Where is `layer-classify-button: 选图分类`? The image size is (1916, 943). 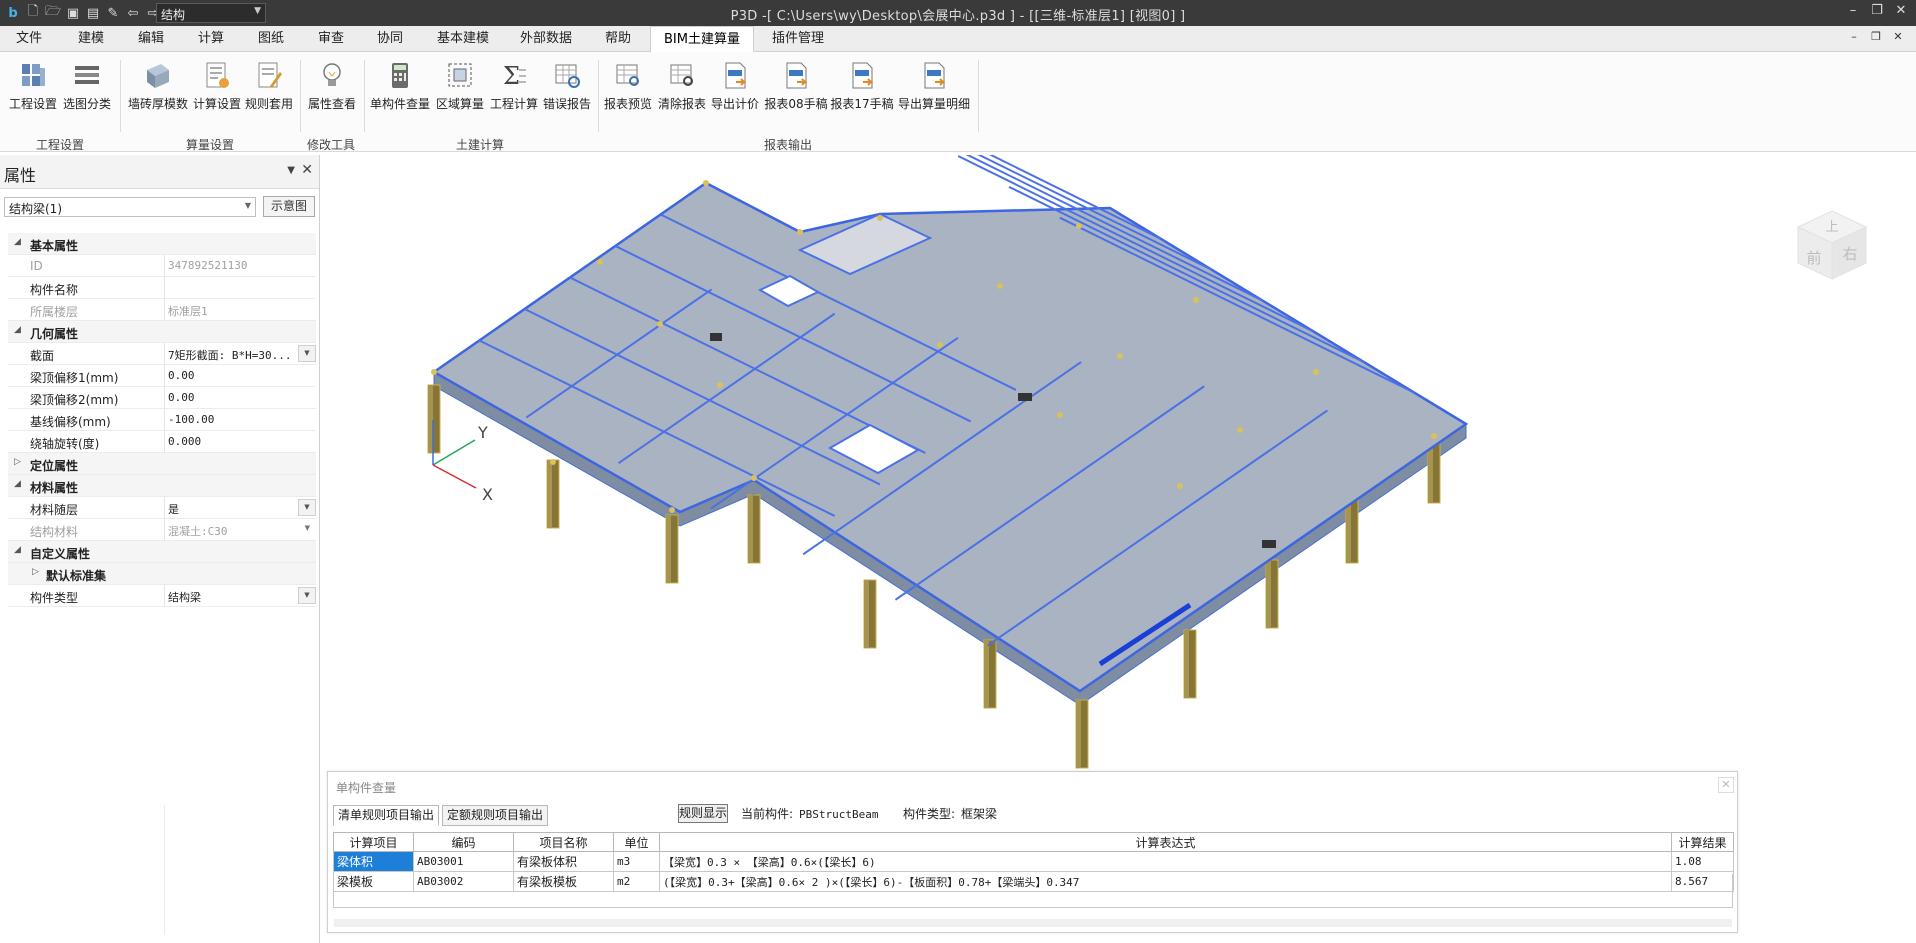 layer-classify-button: 选图分类 is located at coordinates (87, 90).